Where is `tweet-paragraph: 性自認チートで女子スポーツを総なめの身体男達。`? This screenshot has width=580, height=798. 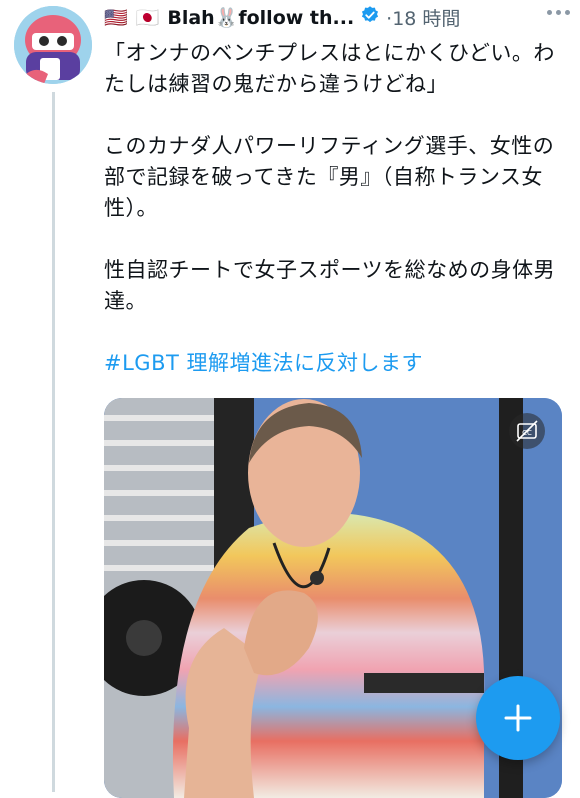 tweet-paragraph: 性自認チートで女子スポーツを総なめの身体男達。 is located at coordinates (330, 285).